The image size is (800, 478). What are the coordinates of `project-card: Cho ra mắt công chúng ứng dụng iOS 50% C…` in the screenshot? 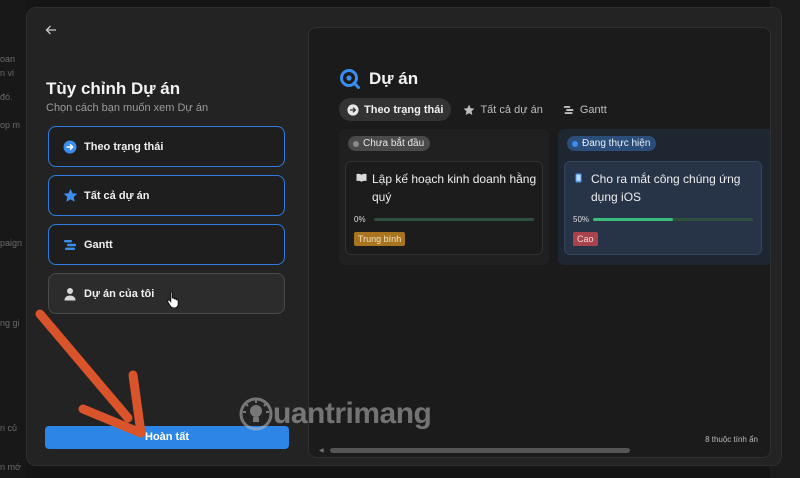 It's located at (663, 208).